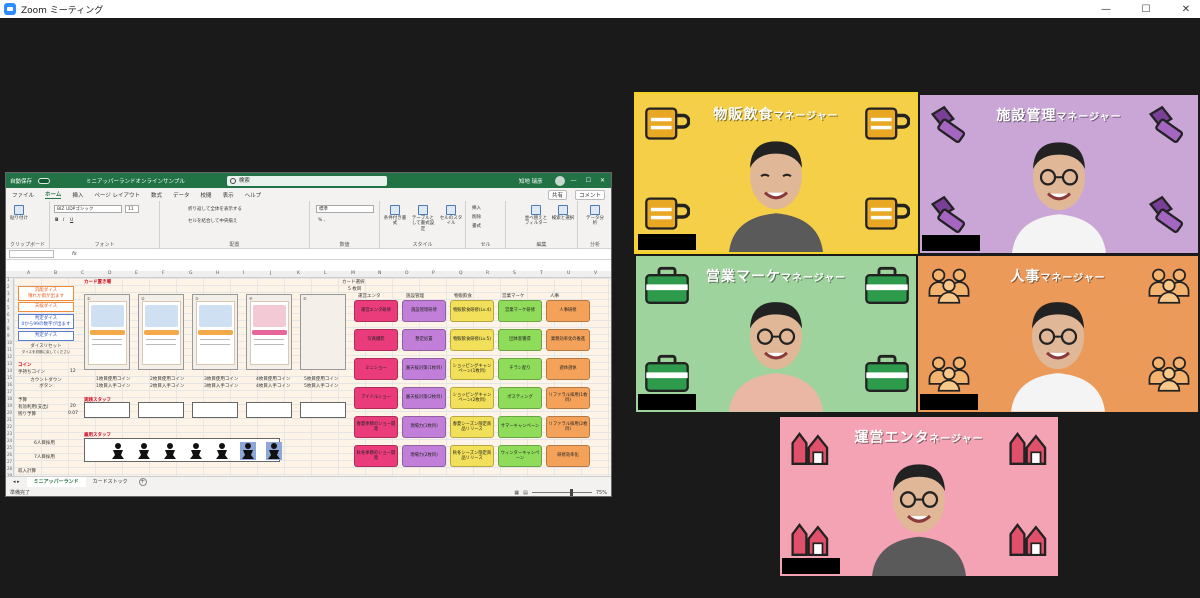 This screenshot has width=1200, height=598. Describe the element at coordinates (516, 493) in the screenshot. I see `view-normal-icon: ▦` at that location.